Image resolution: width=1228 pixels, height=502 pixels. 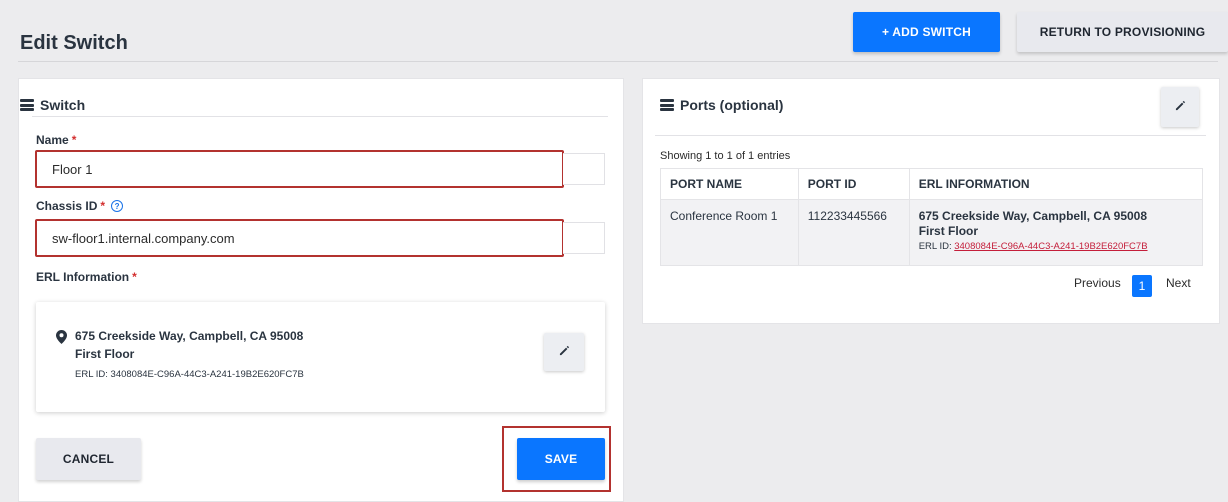 I want to click on chassis-input-extension, so click(x=584, y=238).